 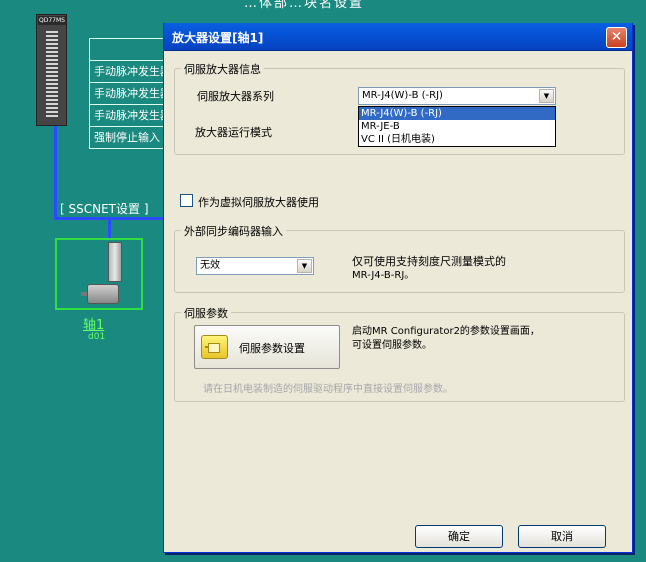 What do you see at coordinates (258, 202) in the screenshot?
I see `virtual-amplifier-label: 作为虚拟伺服放大器使用` at bounding box center [258, 202].